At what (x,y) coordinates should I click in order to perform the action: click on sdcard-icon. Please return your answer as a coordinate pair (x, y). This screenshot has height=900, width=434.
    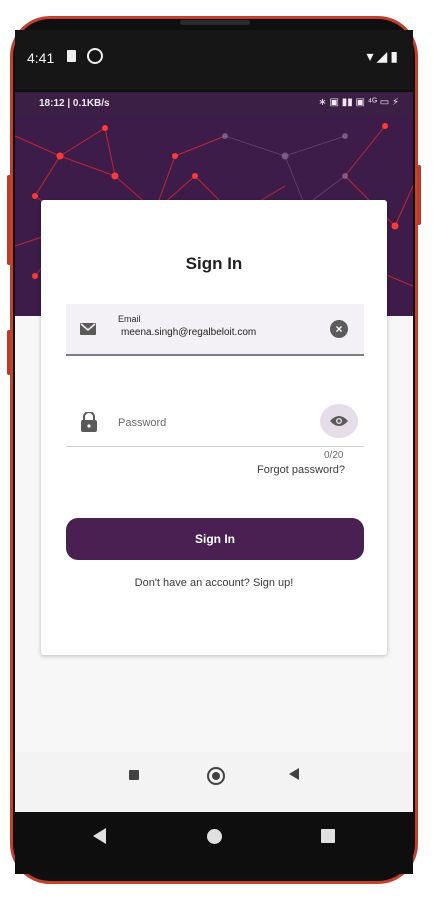
    Looking at the image, I should click on (71, 56).